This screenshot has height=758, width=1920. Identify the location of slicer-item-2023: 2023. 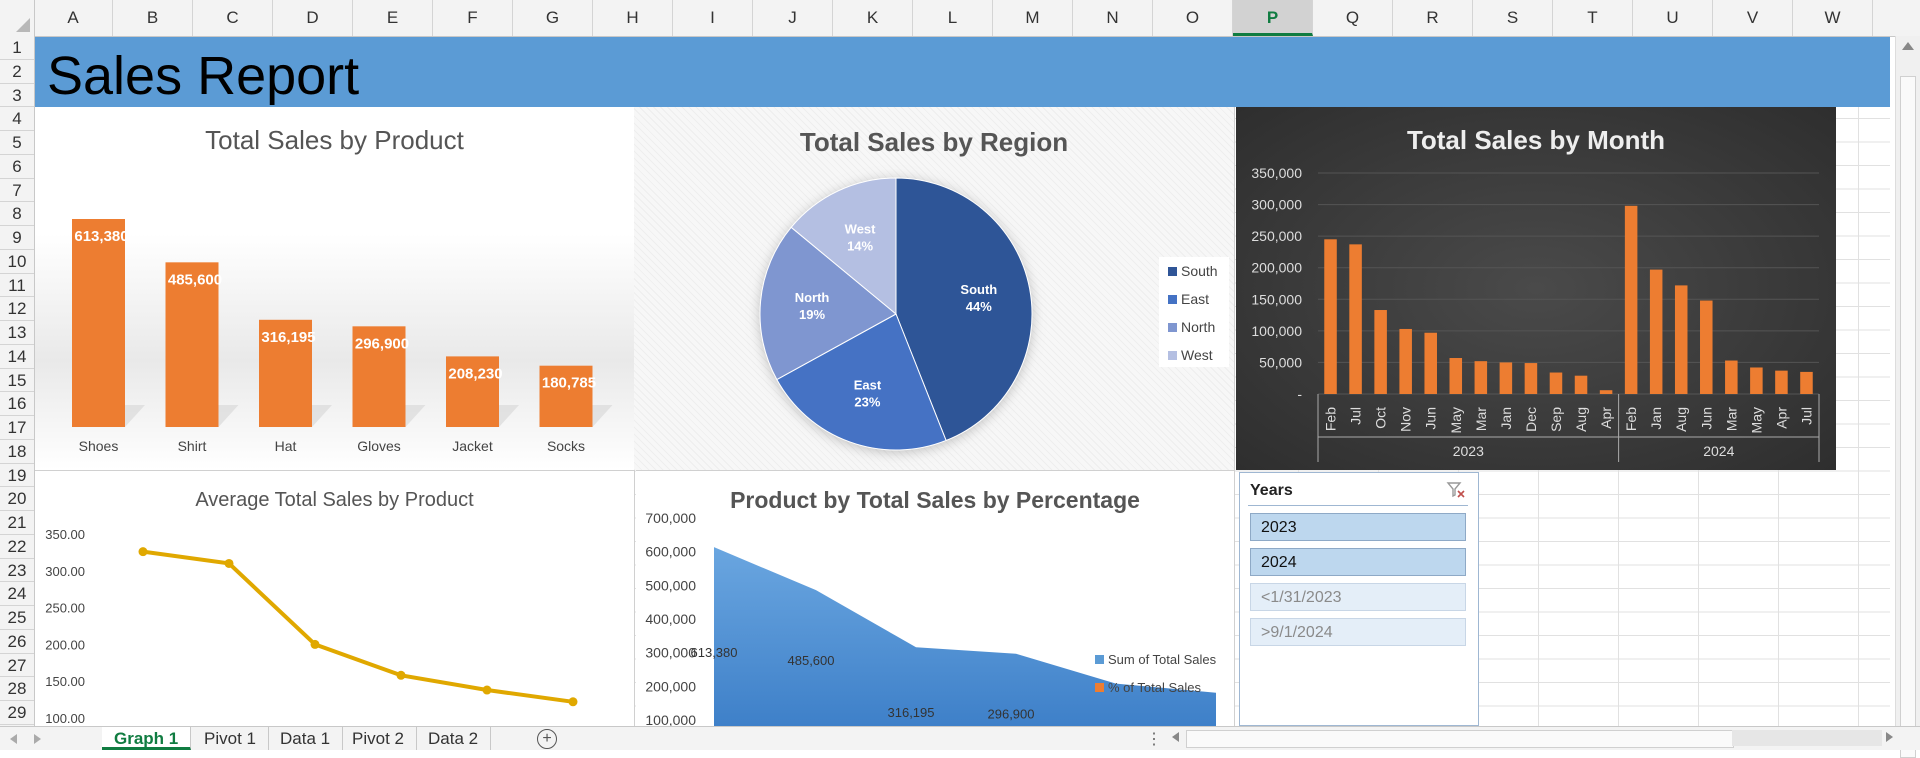
(1358, 527).